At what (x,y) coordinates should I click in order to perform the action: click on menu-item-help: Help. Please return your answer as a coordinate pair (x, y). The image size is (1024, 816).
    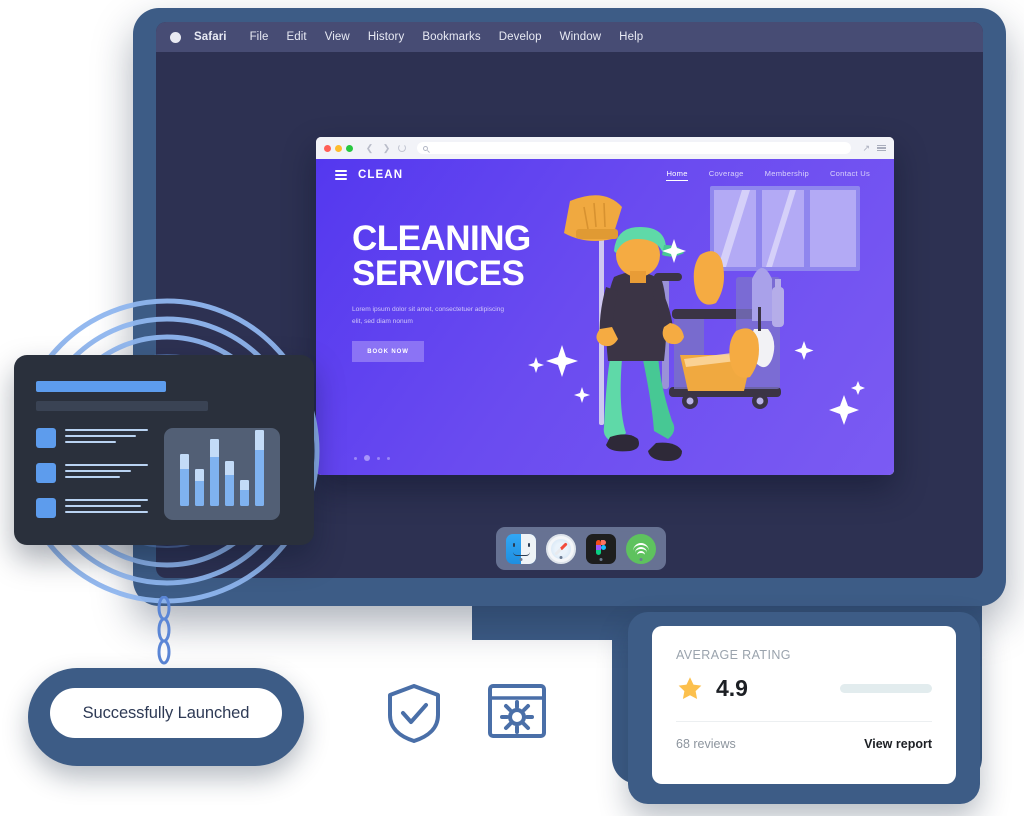
    Looking at the image, I should click on (631, 37).